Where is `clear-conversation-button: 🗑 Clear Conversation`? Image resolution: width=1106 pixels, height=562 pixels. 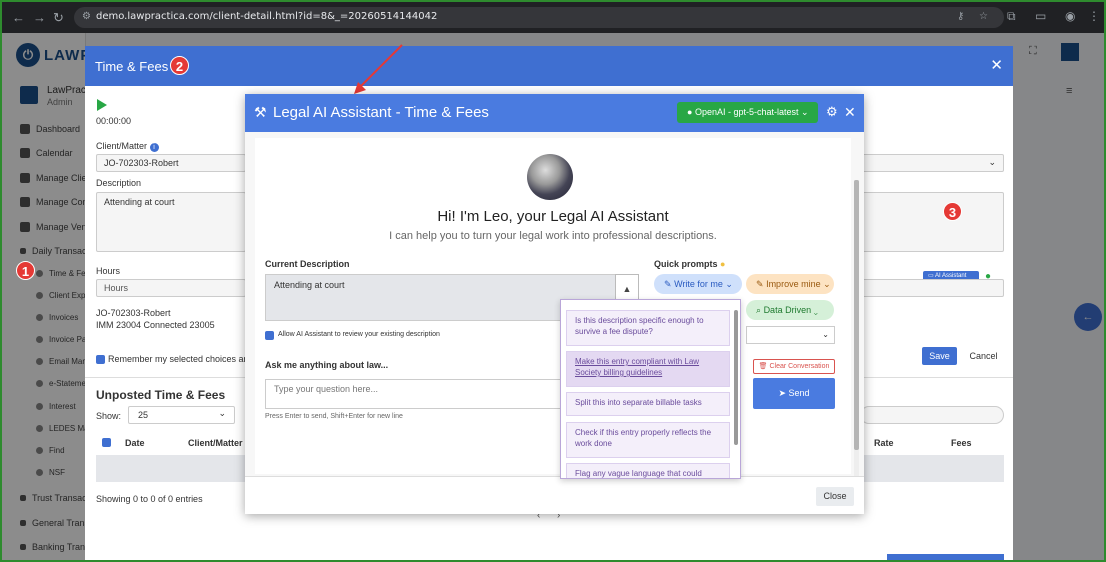 clear-conversation-button: 🗑 Clear Conversation is located at coordinates (794, 366).